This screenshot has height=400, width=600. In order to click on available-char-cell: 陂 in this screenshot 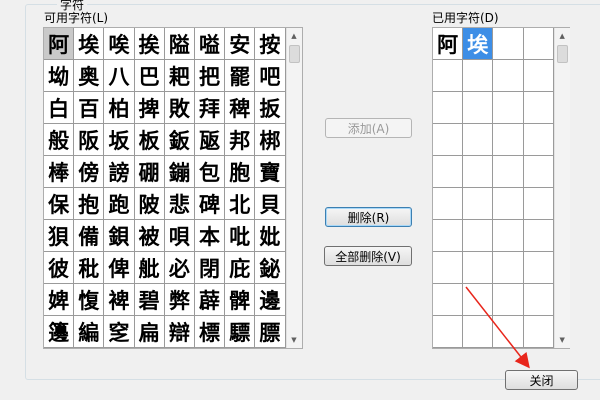, I will do `click(149, 204)`.